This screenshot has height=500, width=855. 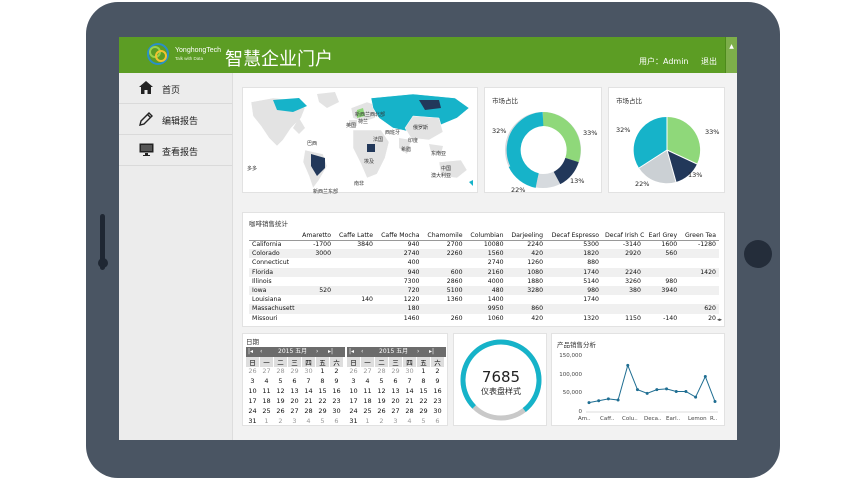 What do you see at coordinates (731, 55) in the screenshot?
I see `scroll-up-button: ▲` at bounding box center [731, 55].